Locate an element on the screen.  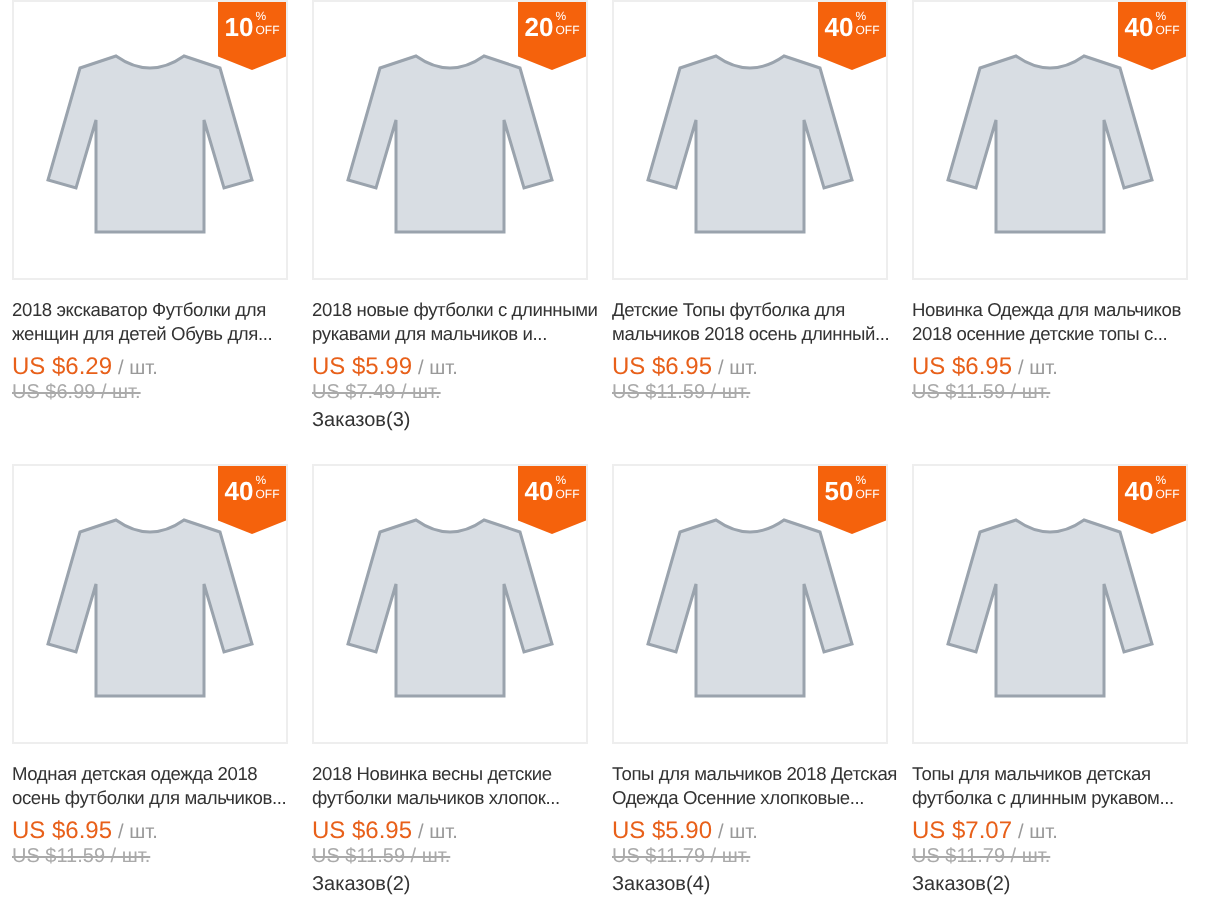
price: US $6.29 is located at coordinates (62, 366).